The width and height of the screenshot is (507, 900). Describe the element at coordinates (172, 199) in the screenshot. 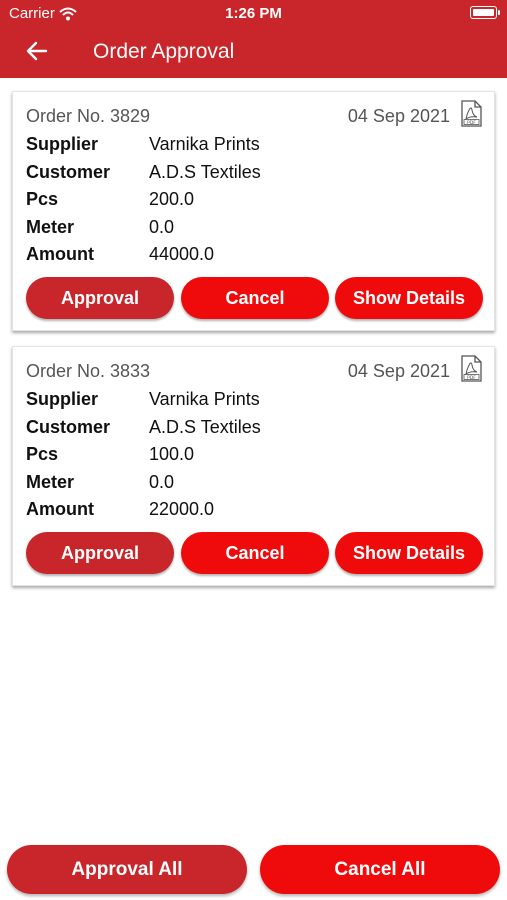

I see `pcs-value: 200.0` at that location.